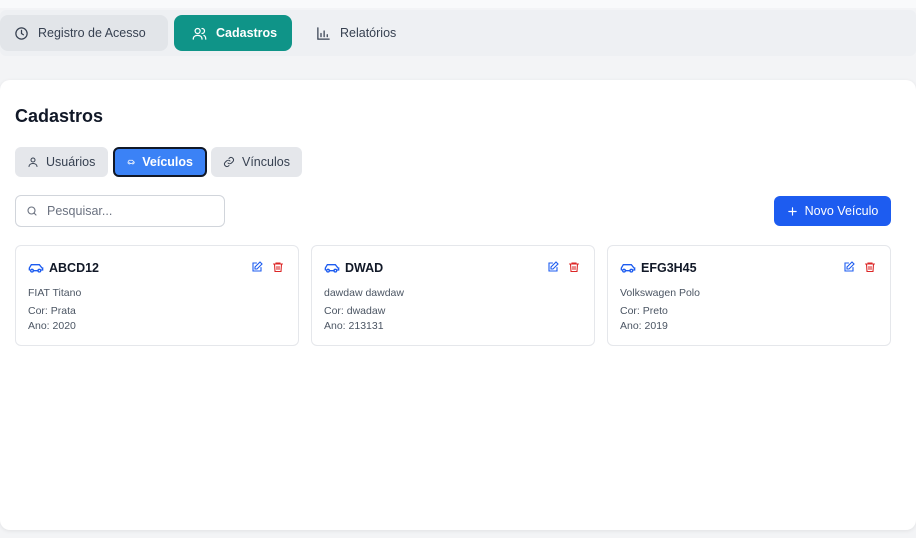 The width and height of the screenshot is (916, 538). What do you see at coordinates (229, 162) in the screenshot?
I see `link-icon` at bounding box center [229, 162].